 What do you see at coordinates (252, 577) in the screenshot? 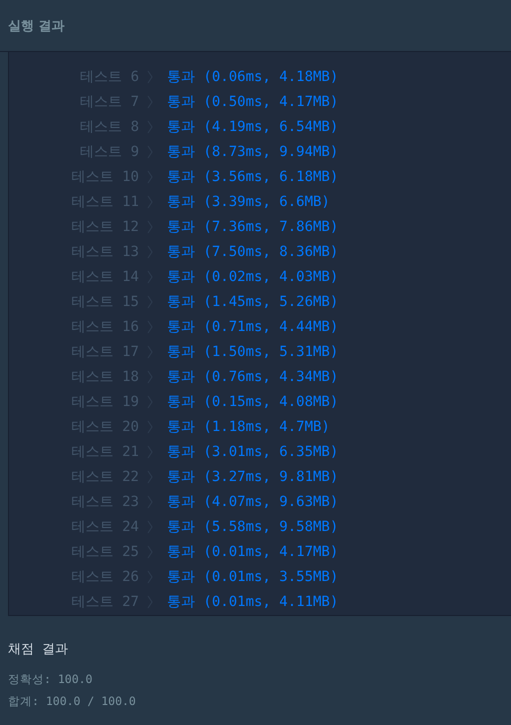
I see `test-result: 통과 (0.01ms, 3.55MB)` at bounding box center [252, 577].